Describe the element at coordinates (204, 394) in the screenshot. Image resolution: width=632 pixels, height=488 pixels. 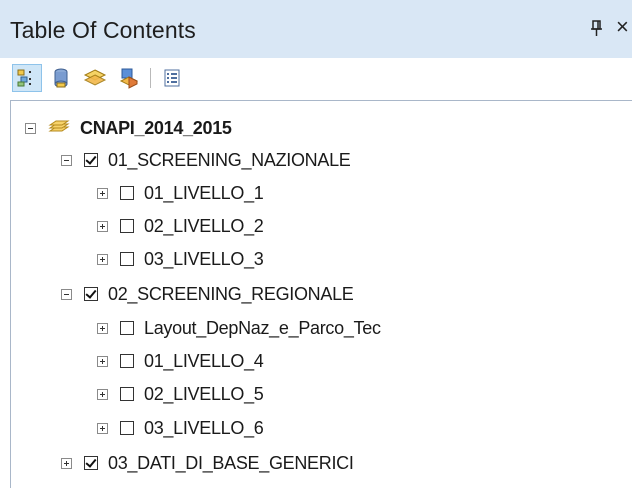
I see `layer-label: 02_LIVELLO_5` at that location.